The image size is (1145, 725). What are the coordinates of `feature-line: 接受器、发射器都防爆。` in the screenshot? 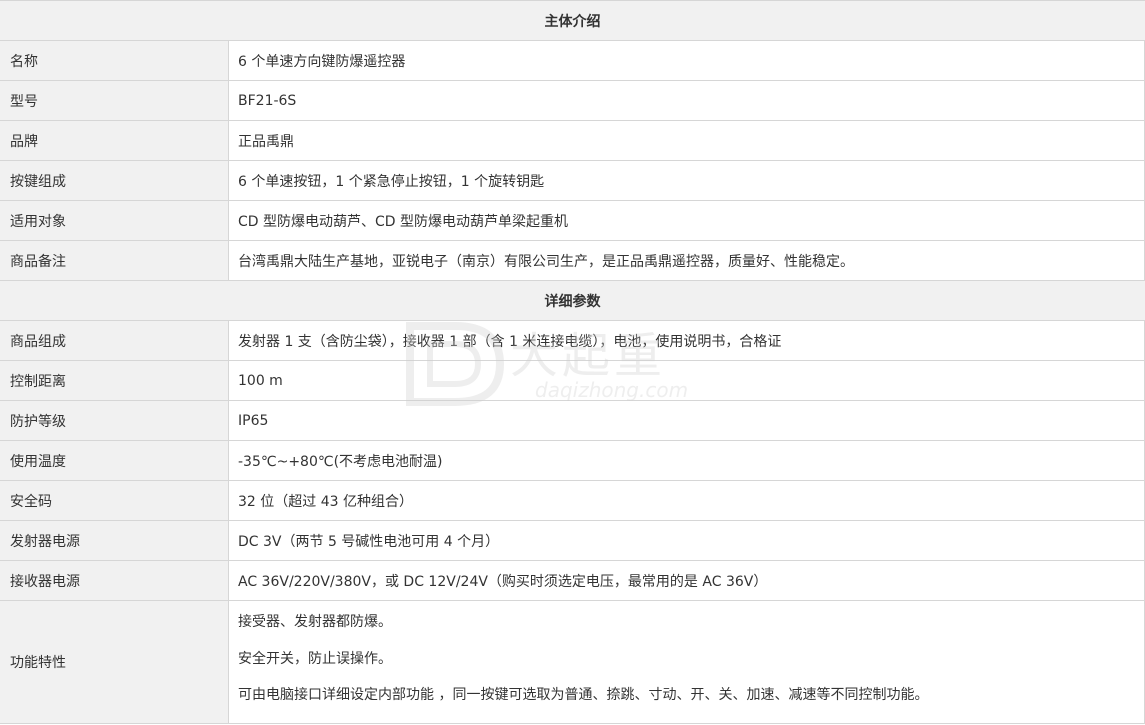 It's located at (315, 622).